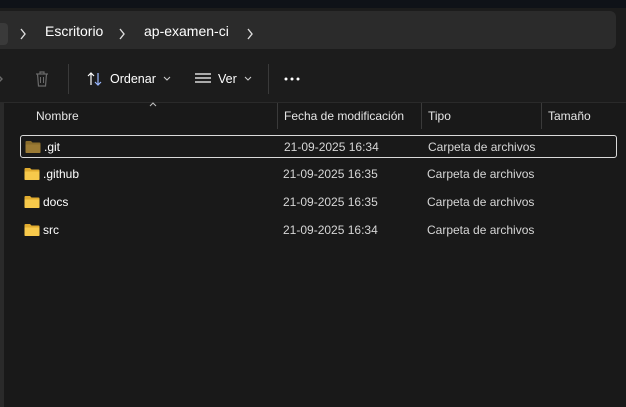 This screenshot has width=626, height=407. What do you see at coordinates (313, 4) in the screenshot?
I see `window-top-strip` at bounding box center [313, 4].